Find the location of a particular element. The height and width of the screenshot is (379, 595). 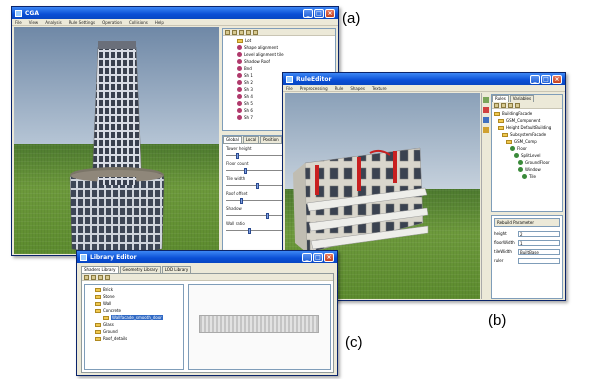

tab-local: Local is located at coordinates (251, 139).